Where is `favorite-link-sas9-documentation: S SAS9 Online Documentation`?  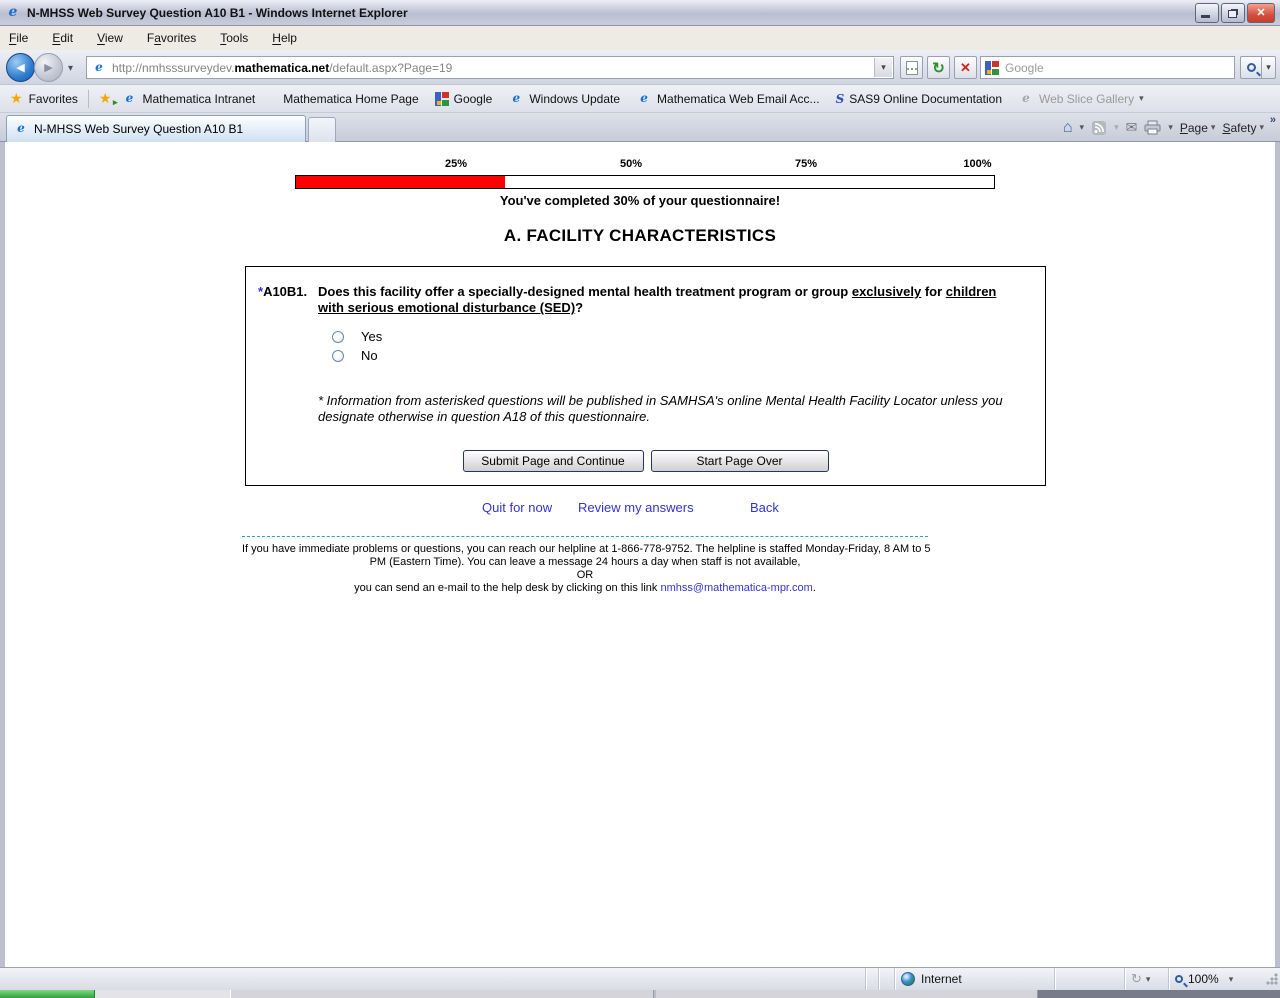 favorite-link-sas9-documentation: S SAS9 Online Documentation is located at coordinates (919, 99).